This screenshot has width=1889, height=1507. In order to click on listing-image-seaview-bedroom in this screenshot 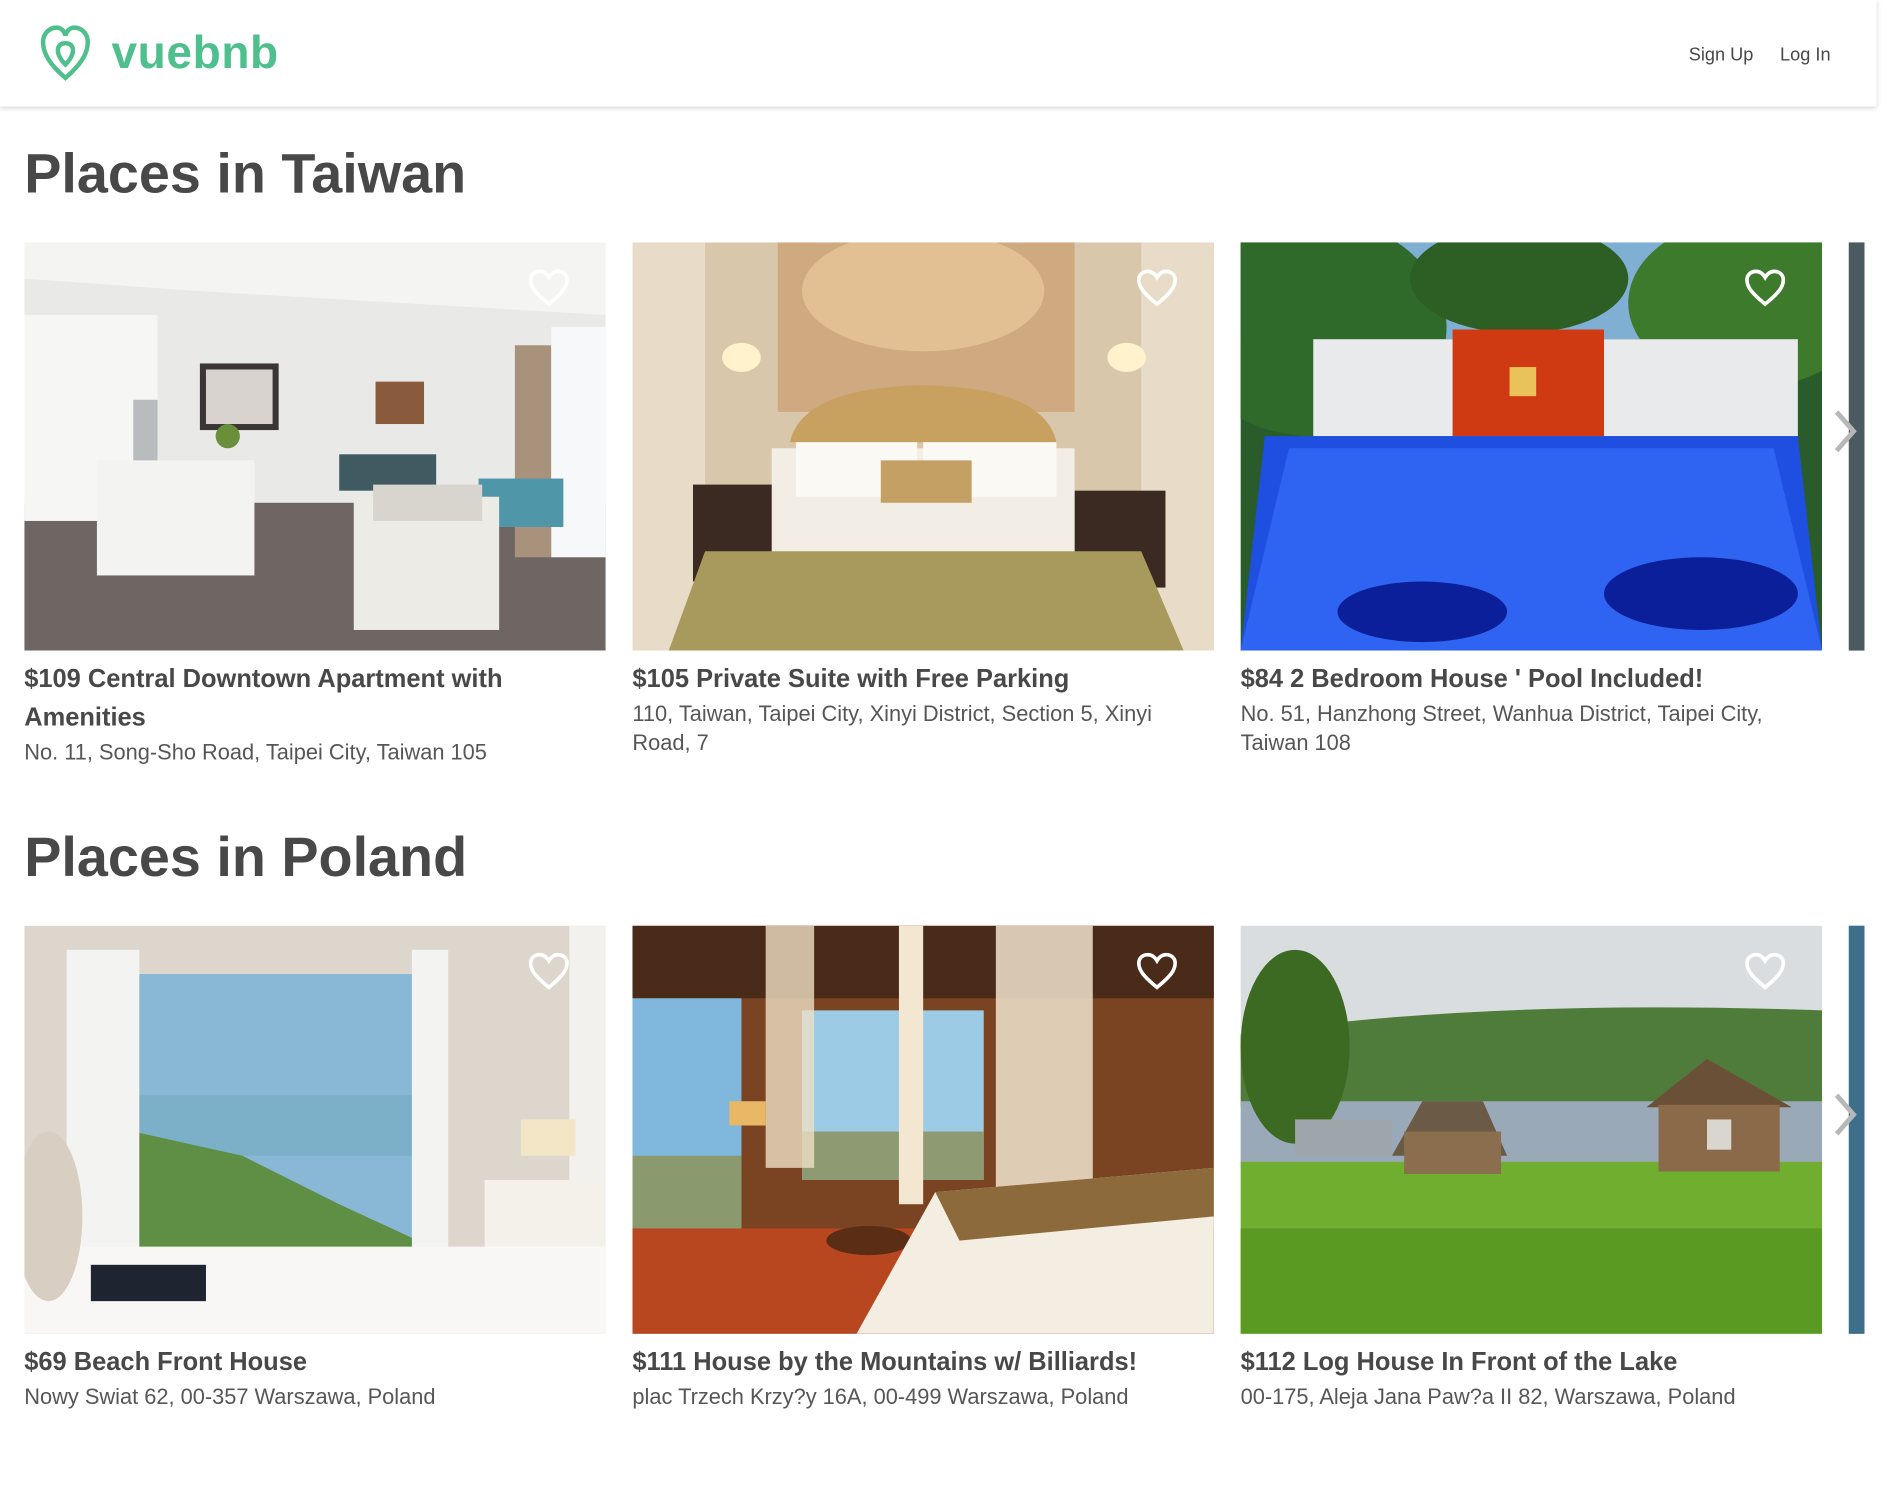, I will do `click(315, 1129)`.